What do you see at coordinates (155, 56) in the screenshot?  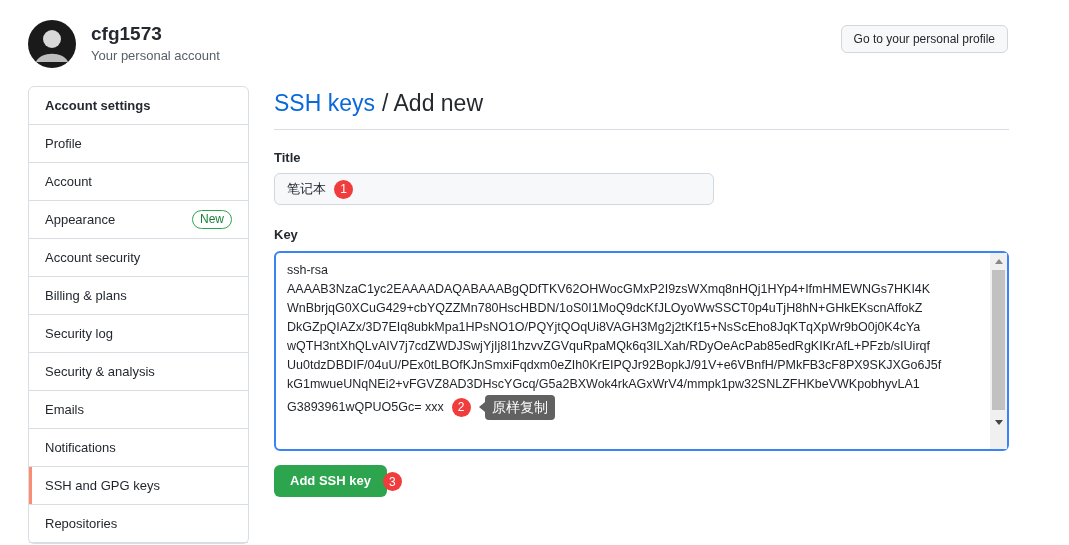 I see `account-subtitle: Your personal account` at bounding box center [155, 56].